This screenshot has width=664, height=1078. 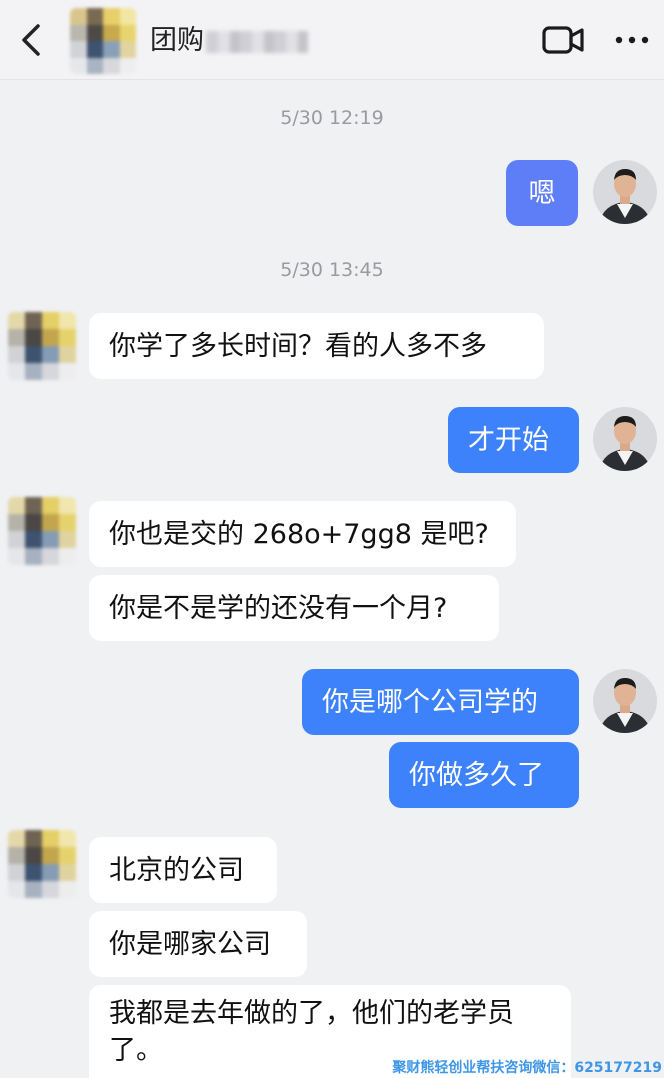 I want to click on message-bubble-outgoing: 才开始, so click(x=513, y=440).